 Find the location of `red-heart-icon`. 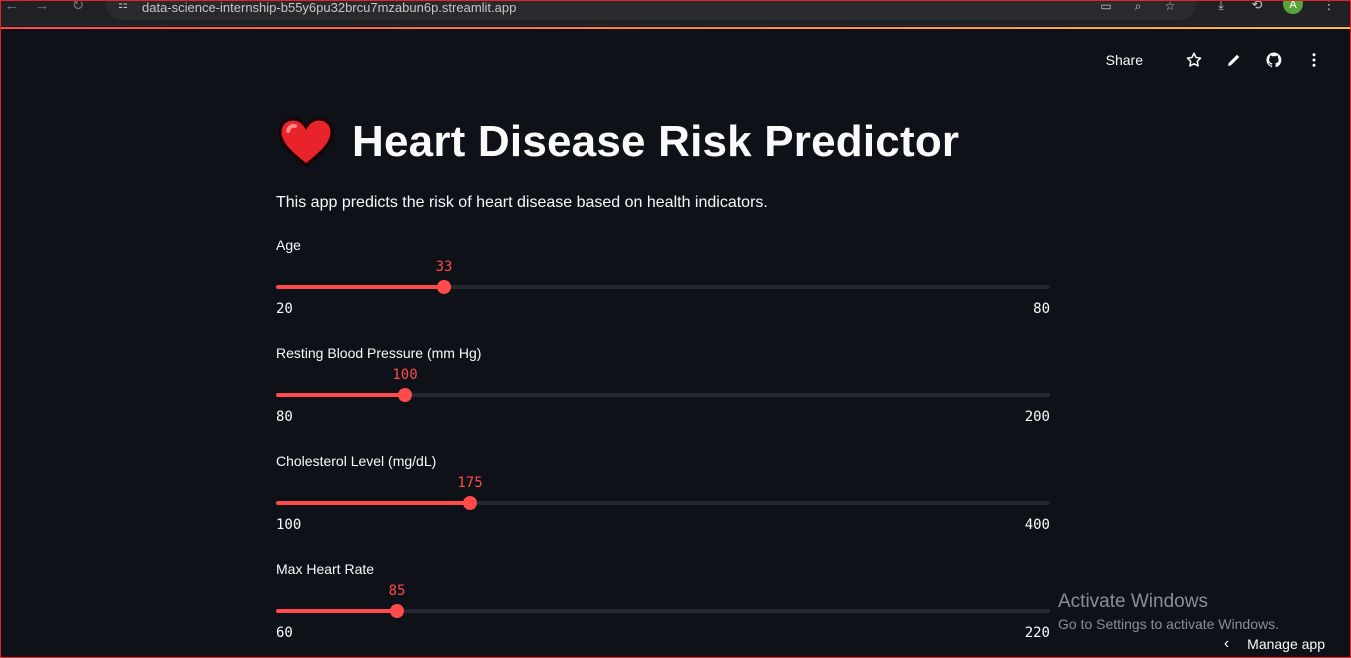

red-heart-icon is located at coordinates (306, 142).